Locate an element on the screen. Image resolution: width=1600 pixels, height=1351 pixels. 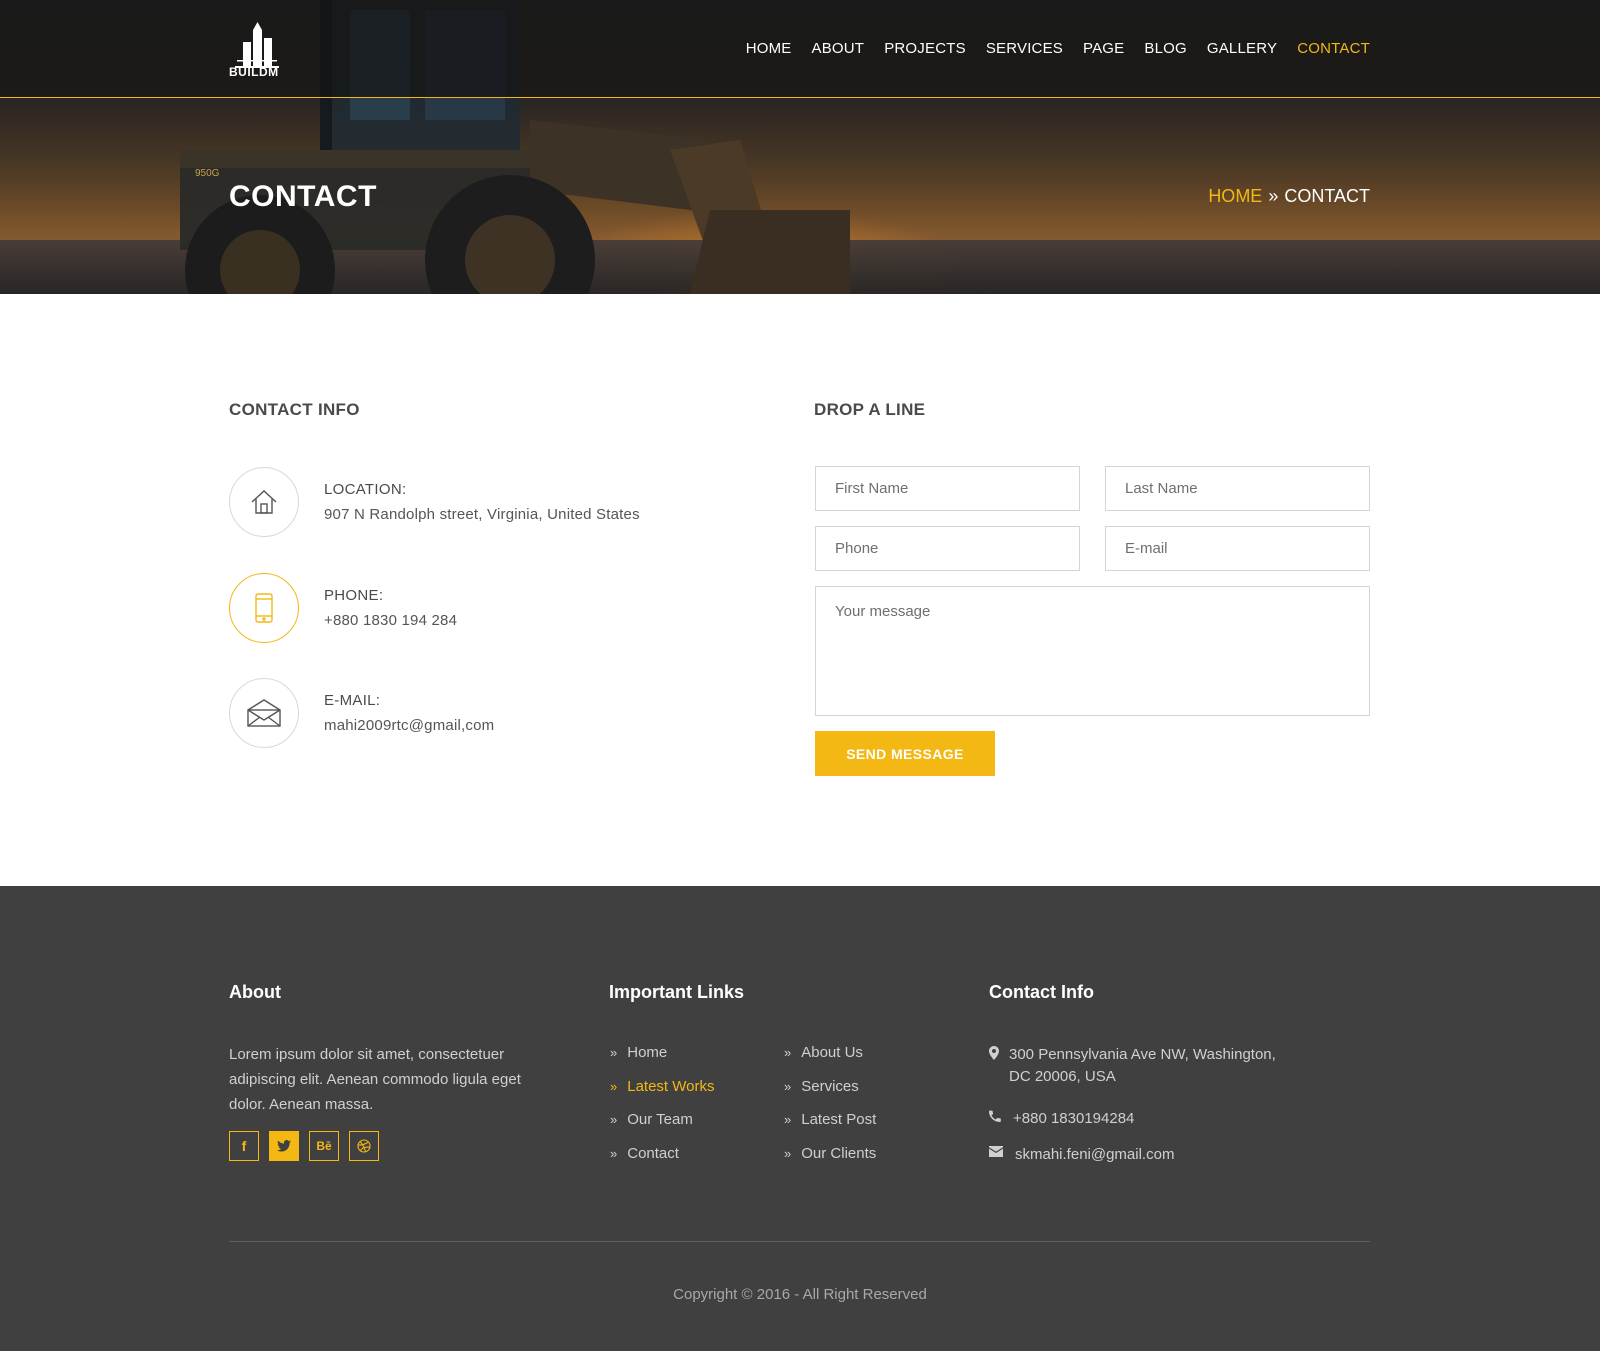
copyright-text: Copyright © 2016 - All Right Reserved is located at coordinates (800, 1294).